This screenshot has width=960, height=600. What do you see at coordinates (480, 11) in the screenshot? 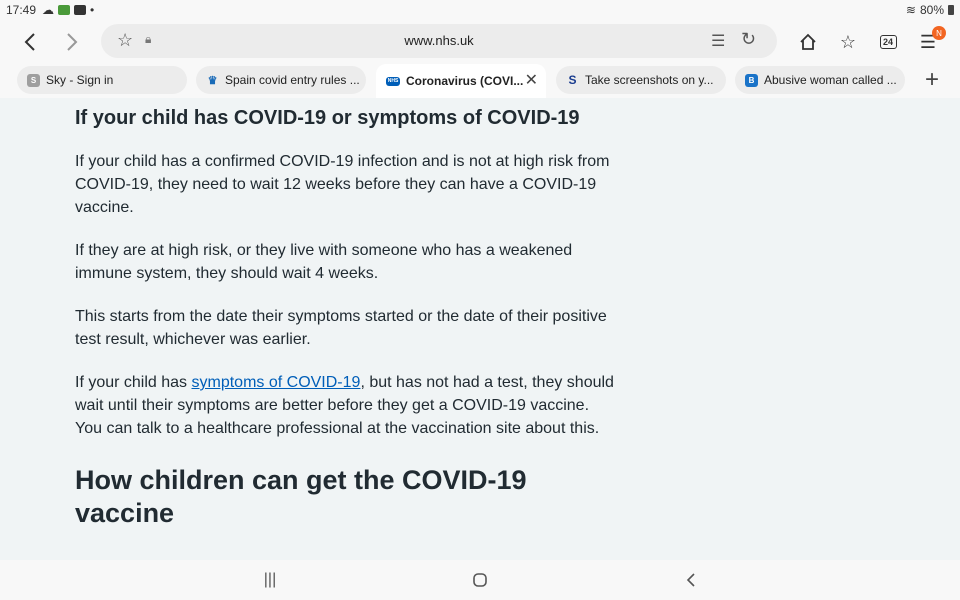
I see `status-bar: 17:49 ☁ • ≋ 80%` at bounding box center [480, 11].